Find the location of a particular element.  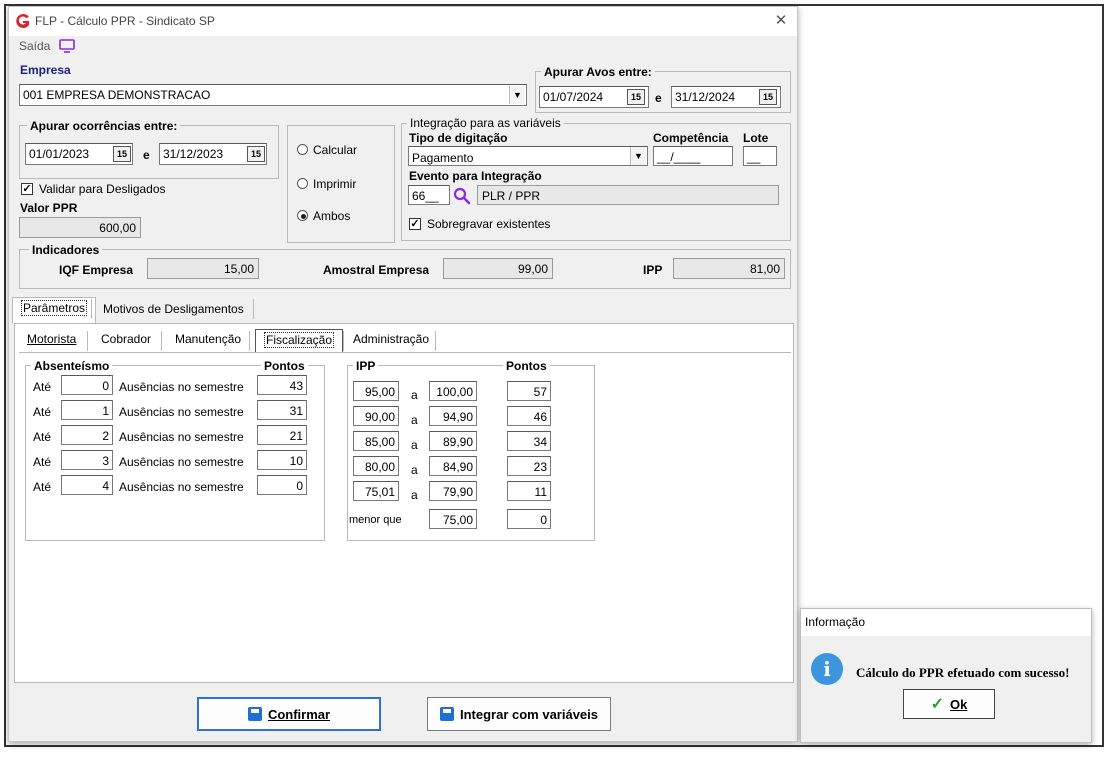

ocorrencias-from-value: 01/01/2023 is located at coordinates (59, 154).